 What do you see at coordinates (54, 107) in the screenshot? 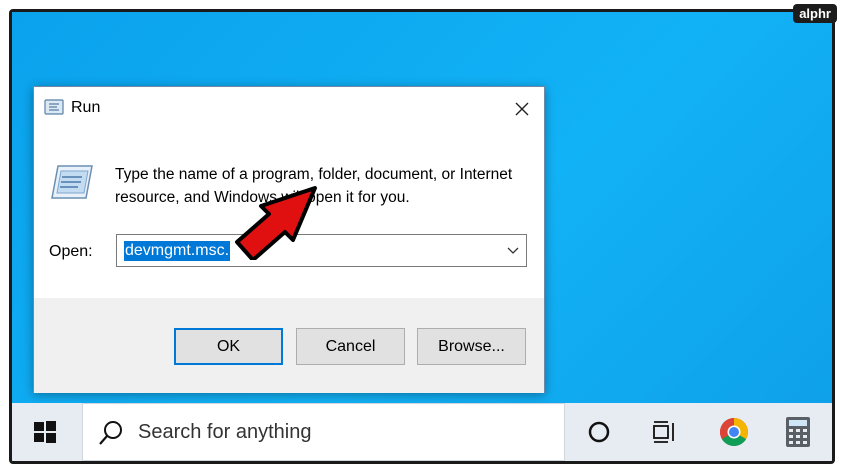
I see `run-icon` at bounding box center [54, 107].